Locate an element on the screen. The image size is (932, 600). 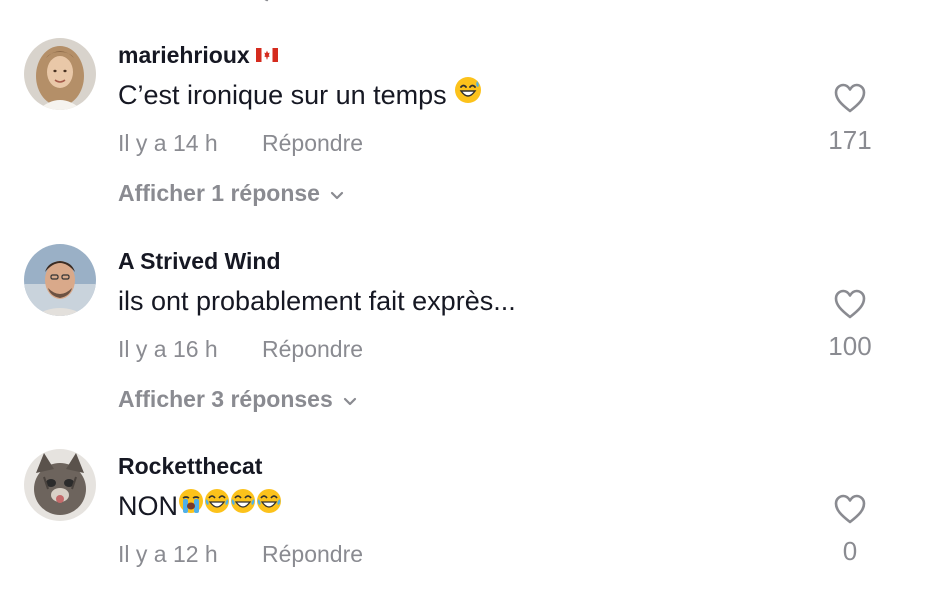
loudly-crying-emoji-icon is located at coordinates (191, 504).